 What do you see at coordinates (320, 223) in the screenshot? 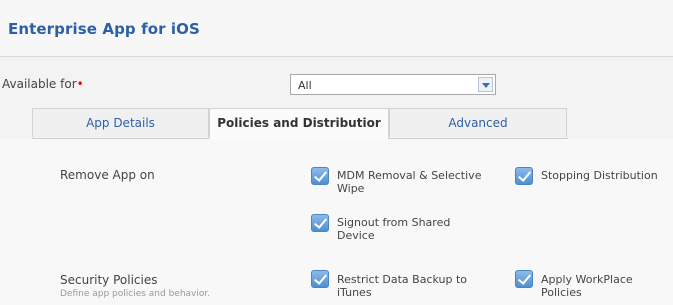
I see `signout-shared-device-checkbox` at bounding box center [320, 223].